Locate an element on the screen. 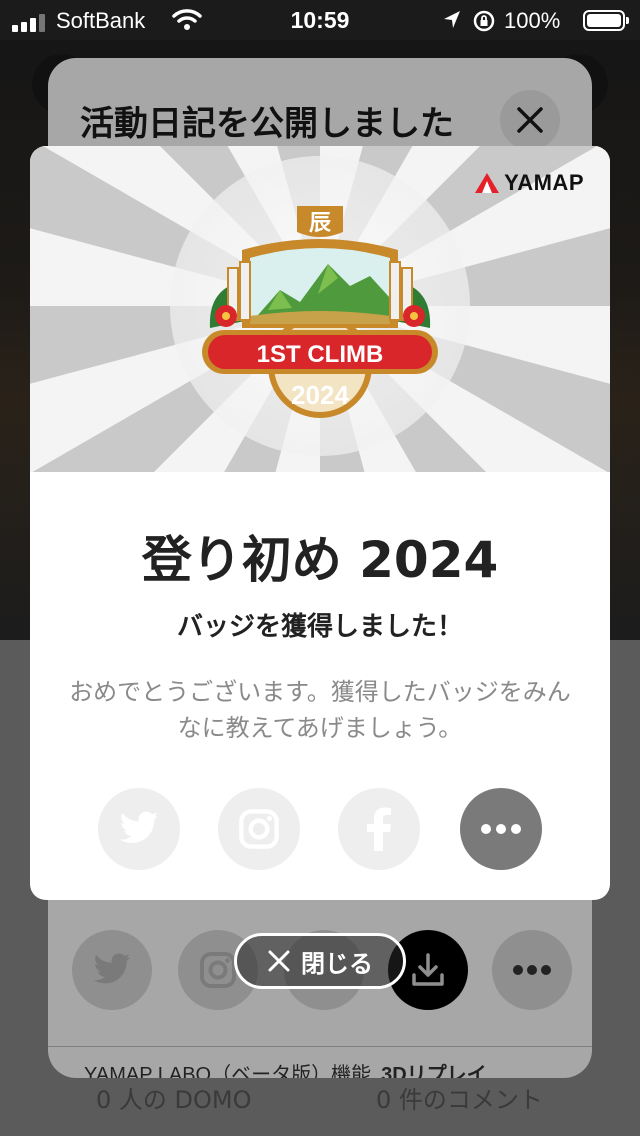 The width and height of the screenshot is (640, 1136). first-climb-badge: 辰 1ST CLIMB 2024 is located at coordinates (320, 312).